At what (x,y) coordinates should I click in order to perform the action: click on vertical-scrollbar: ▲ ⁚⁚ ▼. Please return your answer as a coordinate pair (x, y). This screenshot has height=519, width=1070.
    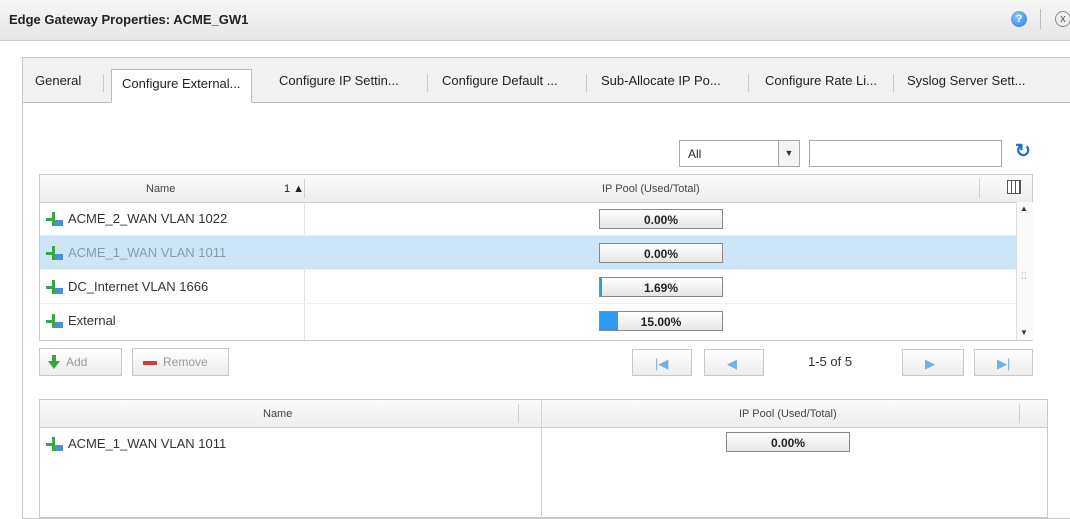
    Looking at the image, I should click on (1024, 271).